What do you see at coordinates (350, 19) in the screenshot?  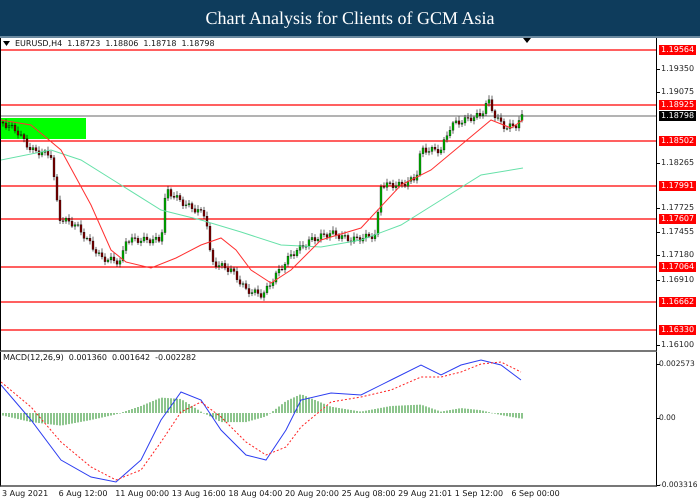 I see `page-title: Chart Analysis for Clients of GCM Asia` at bounding box center [350, 19].